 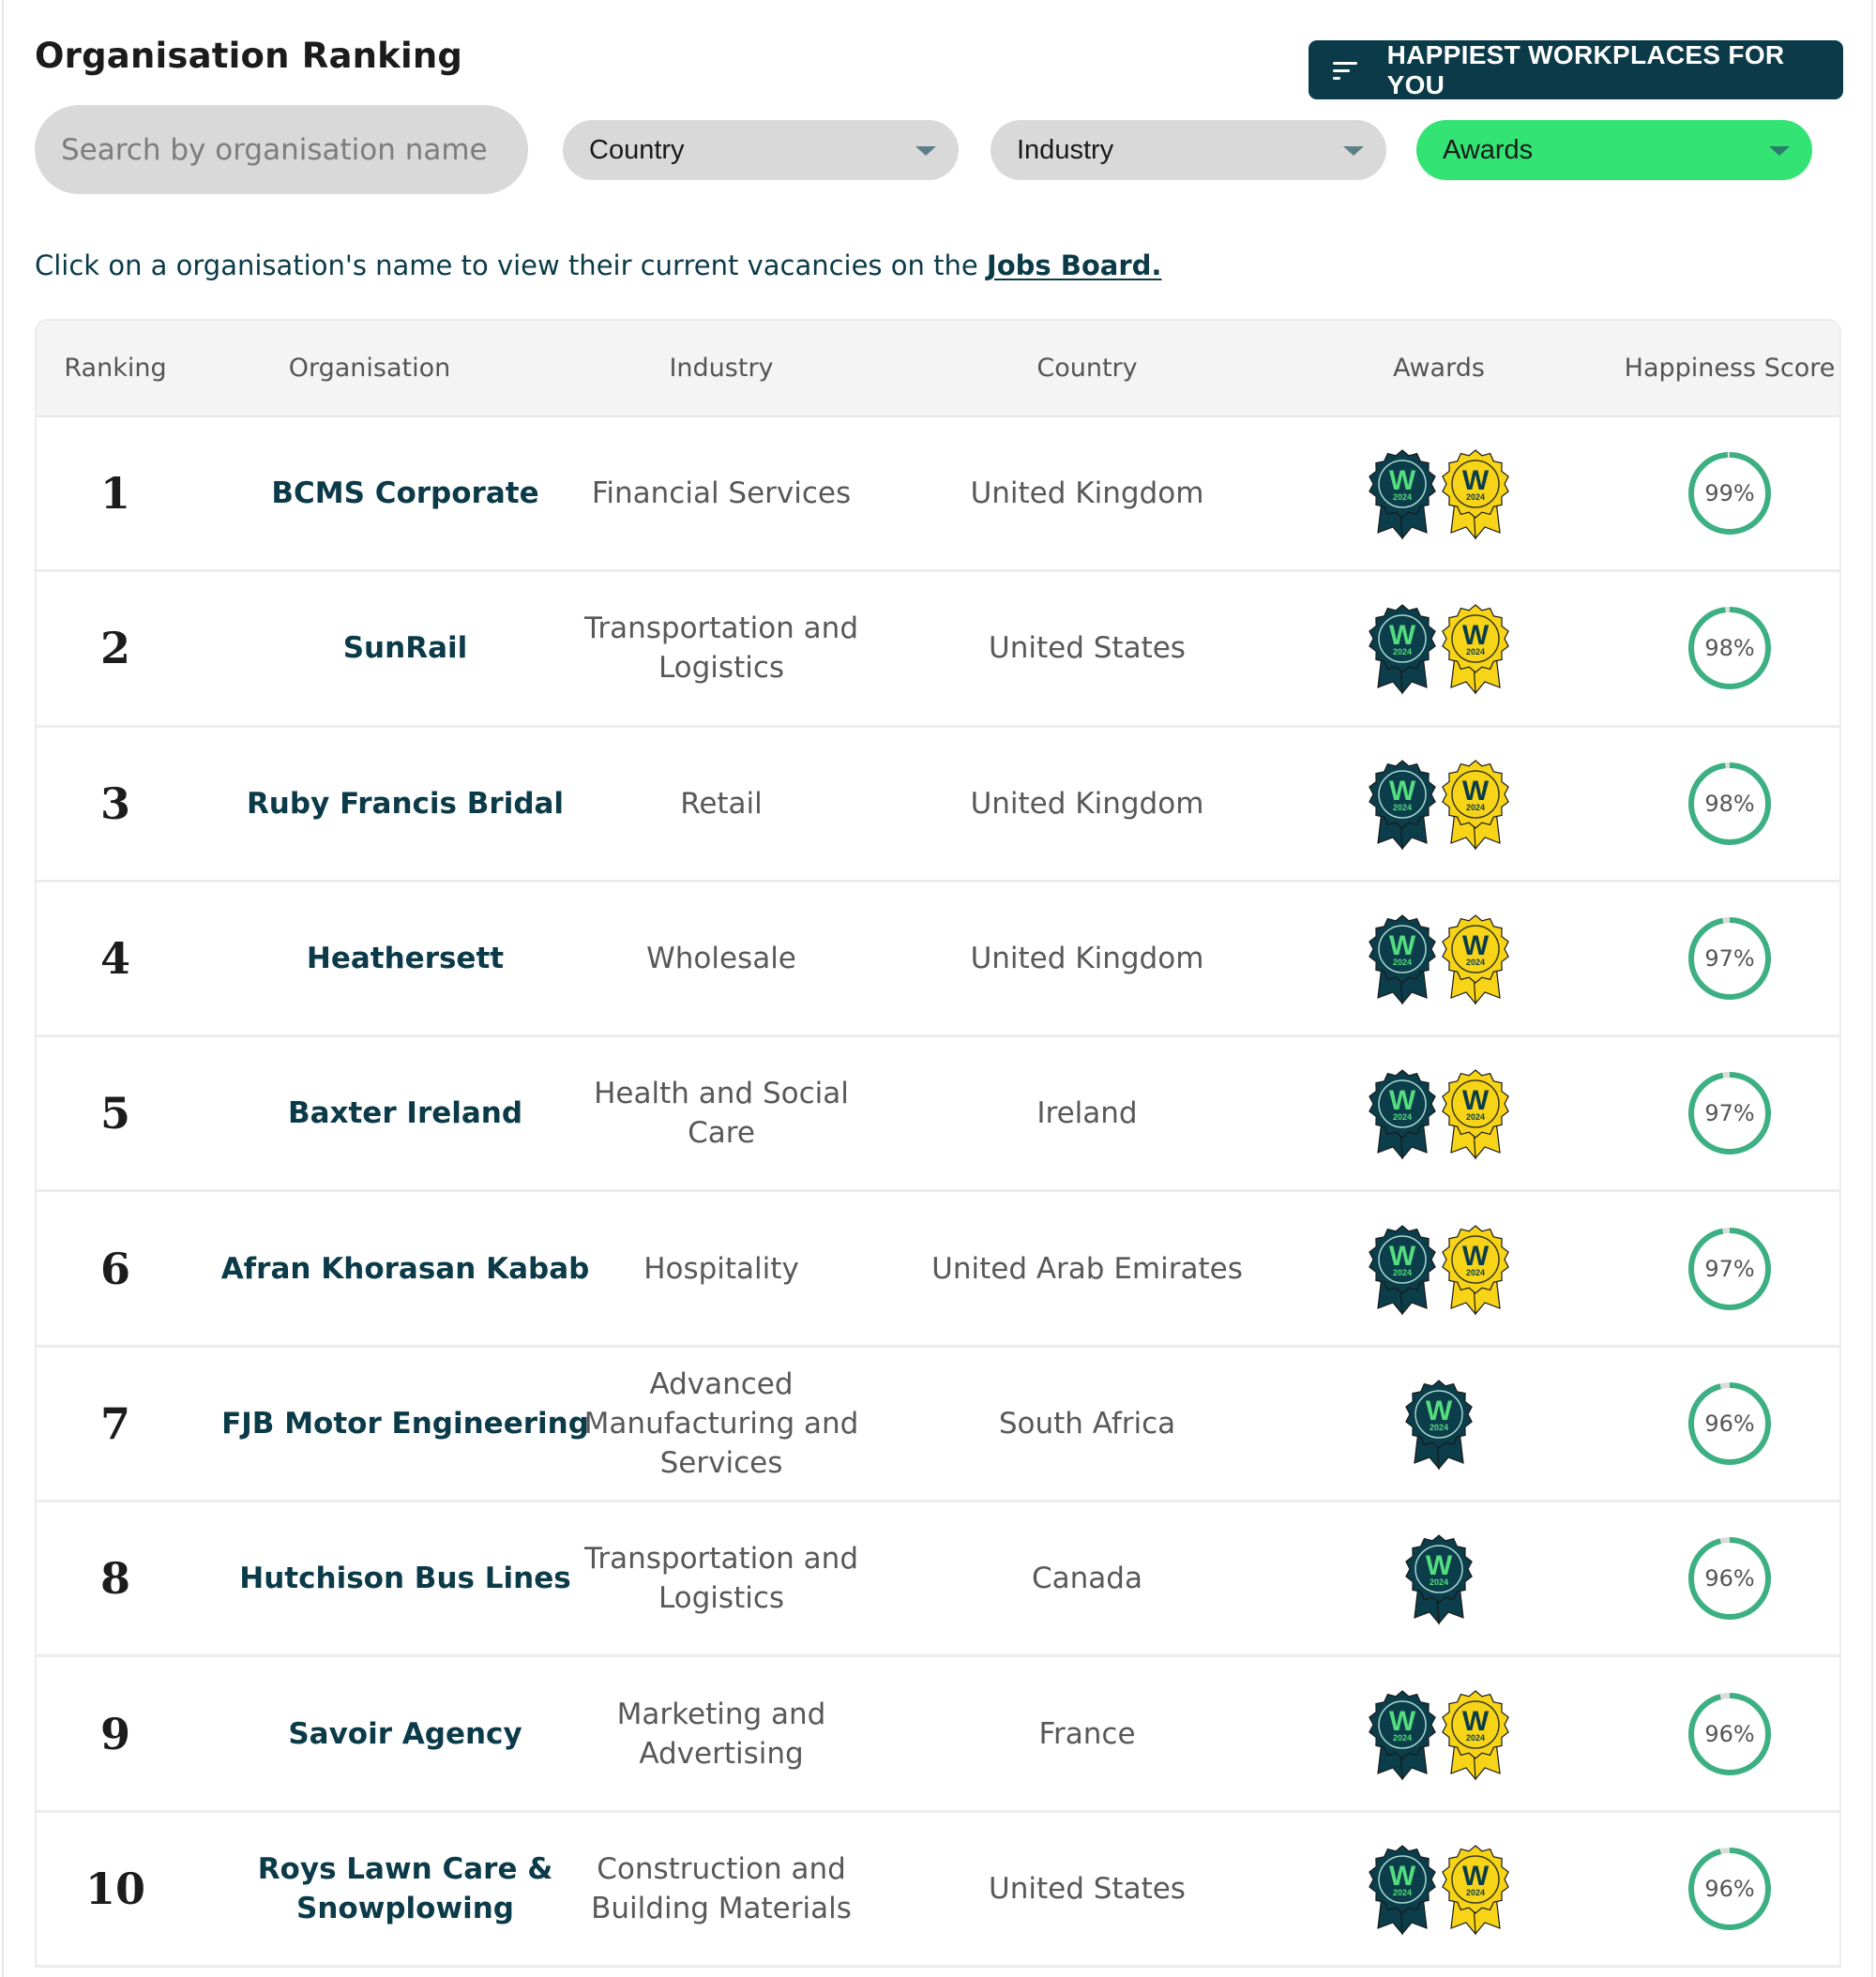 What do you see at coordinates (115, 368) in the screenshot?
I see `column-header-ranking: Ranking` at bounding box center [115, 368].